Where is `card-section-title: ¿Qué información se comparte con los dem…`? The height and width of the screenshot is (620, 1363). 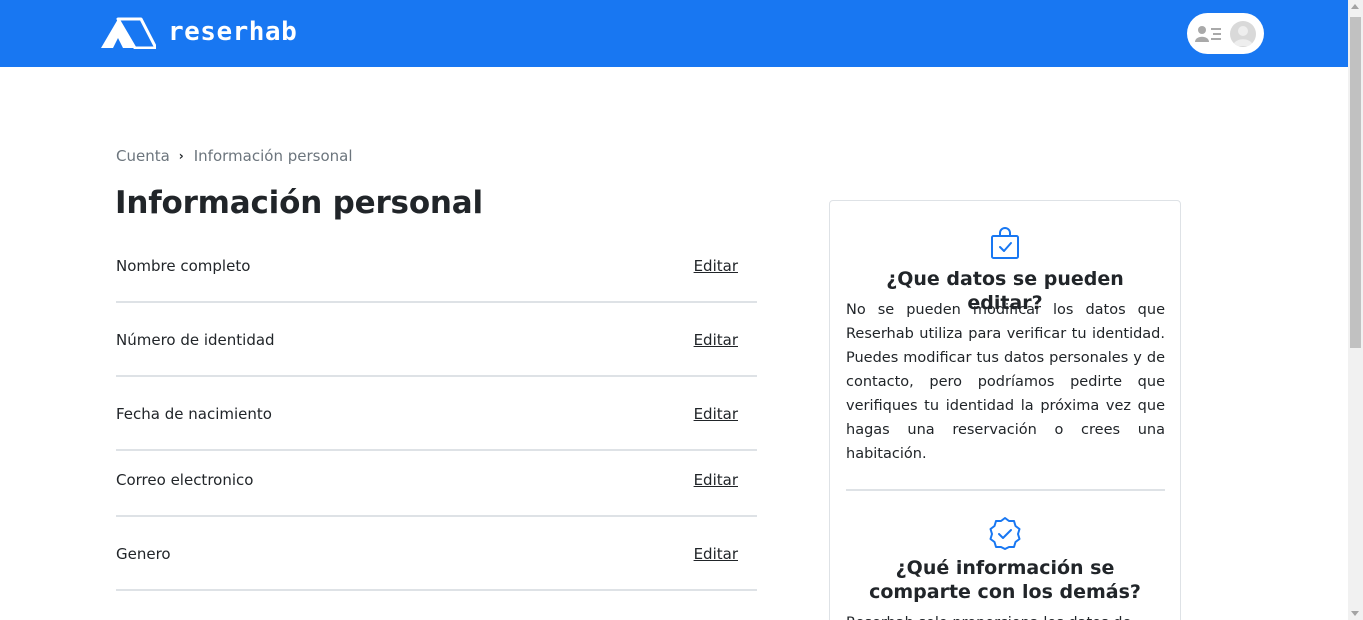 card-section-title: ¿Qué información se comparte con los dem… is located at coordinates (1005, 580).